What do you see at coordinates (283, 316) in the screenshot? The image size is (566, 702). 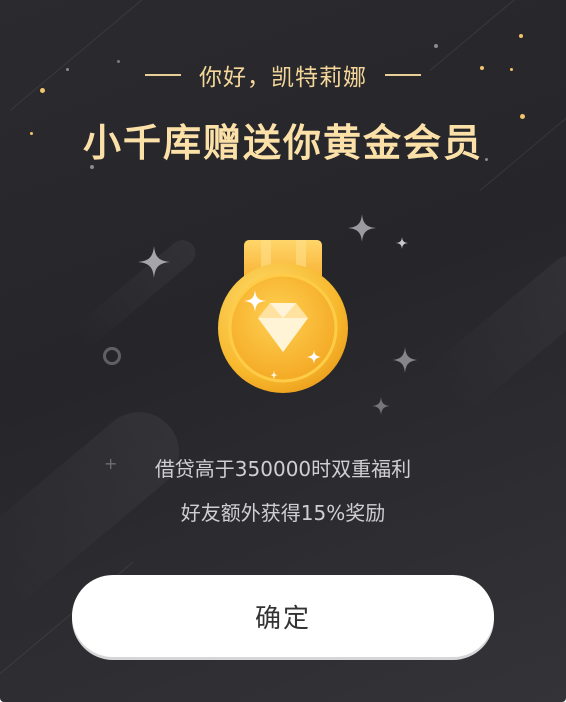 I see `gold-medal-icon` at bounding box center [283, 316].